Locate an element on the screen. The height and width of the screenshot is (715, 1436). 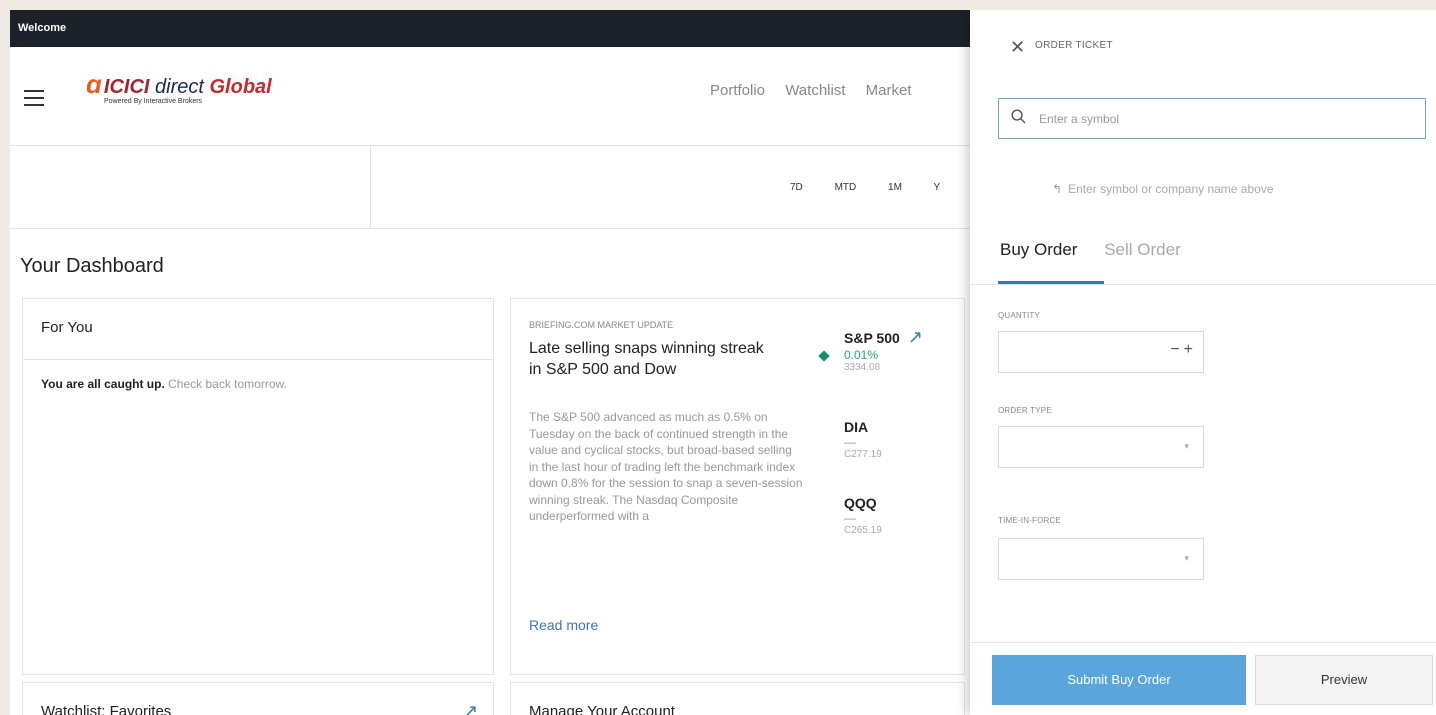
range-selector: 7D MTD 1M Y is located at coordinates (879, 187).